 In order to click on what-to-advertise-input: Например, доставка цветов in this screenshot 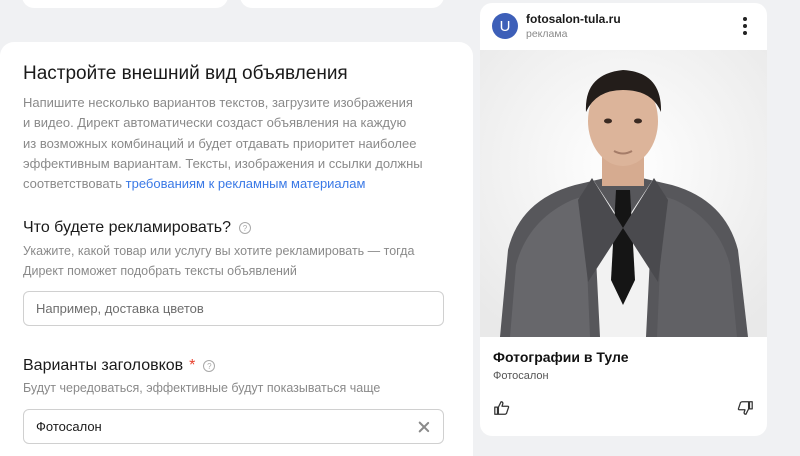, I will do `click(233, 308)`.